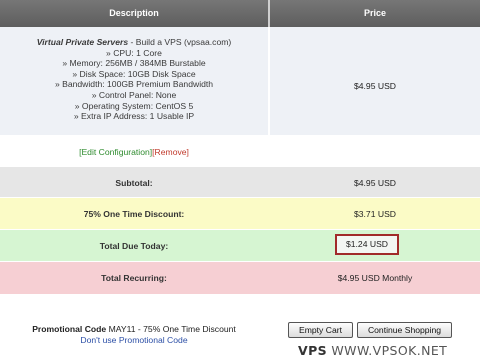 This screenshot has width=480, height=362. What do you see at coordinates (180, 42) in the screenshot?
I see `product-title-rest: - Build a VPS (vpsaa.com)` at bounding box center [180, 42].